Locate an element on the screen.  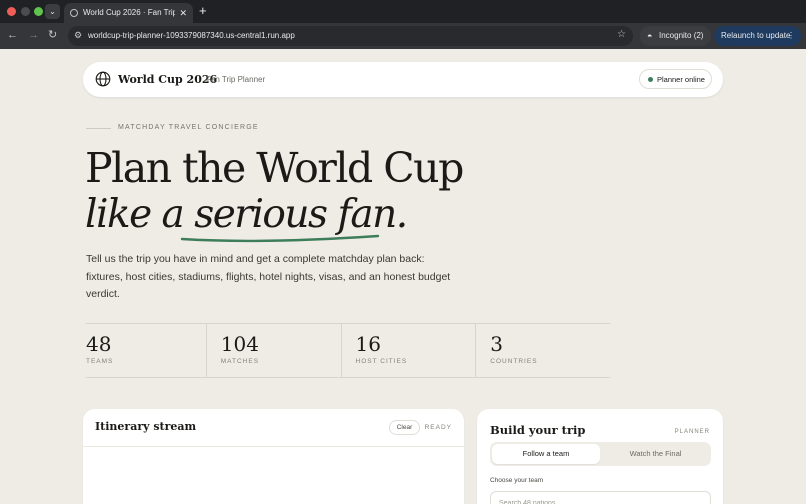
window-close-button is located at coordinates (11, 11).